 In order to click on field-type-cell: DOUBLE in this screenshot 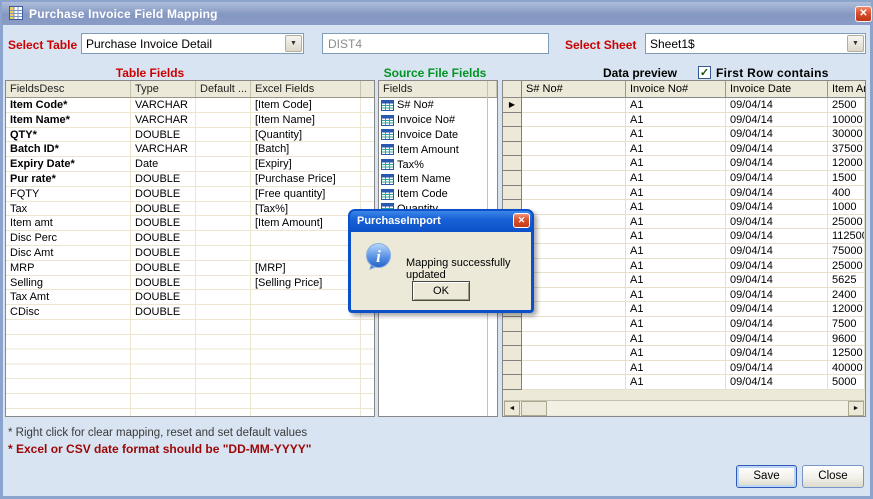, I will do `click(163, 253)`.